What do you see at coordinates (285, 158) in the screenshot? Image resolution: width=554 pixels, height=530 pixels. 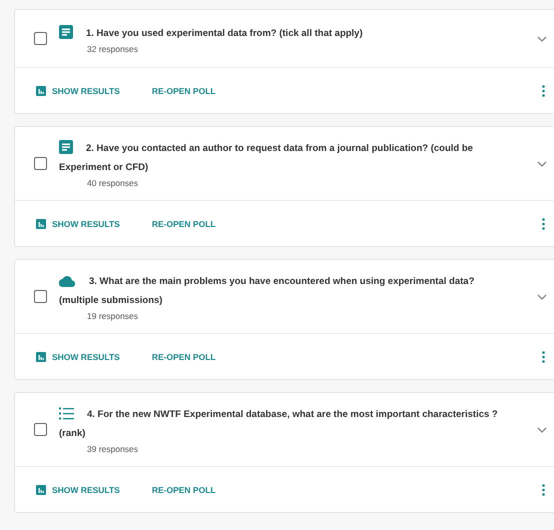 I see `poll-question: 2. Have you contacted an author to request data from a journal publication? (could be Experiment or CFD)` at bounding box center [285, 158].